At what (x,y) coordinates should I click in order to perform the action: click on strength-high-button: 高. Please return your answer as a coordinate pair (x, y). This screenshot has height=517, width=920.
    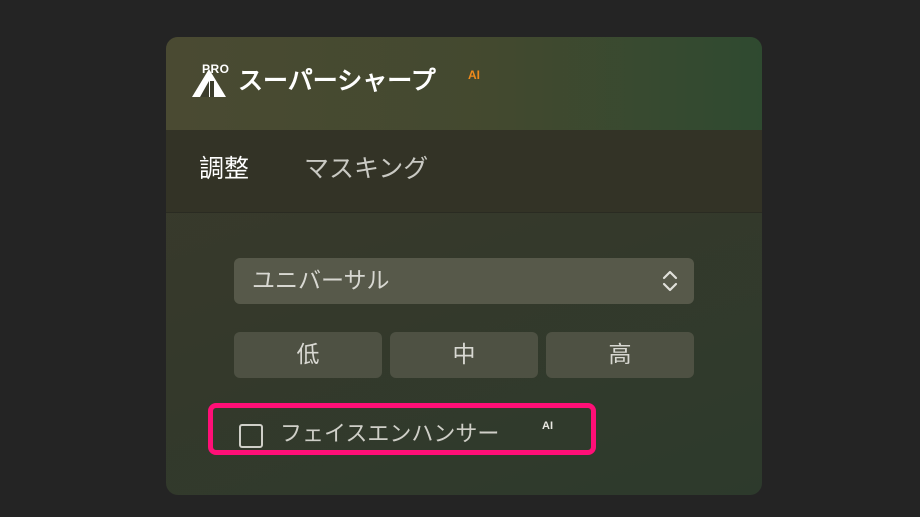
    Looking at the image, I should click on (620, 355).